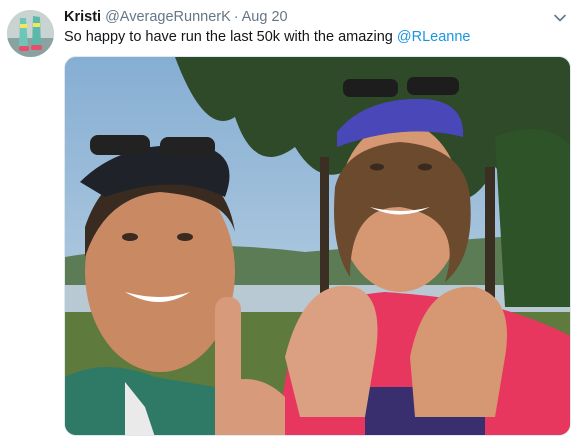 The height and width of the screenshot is (443, 578). I want to click on user-handle: @AverageRunnerK, so click(168, 17).